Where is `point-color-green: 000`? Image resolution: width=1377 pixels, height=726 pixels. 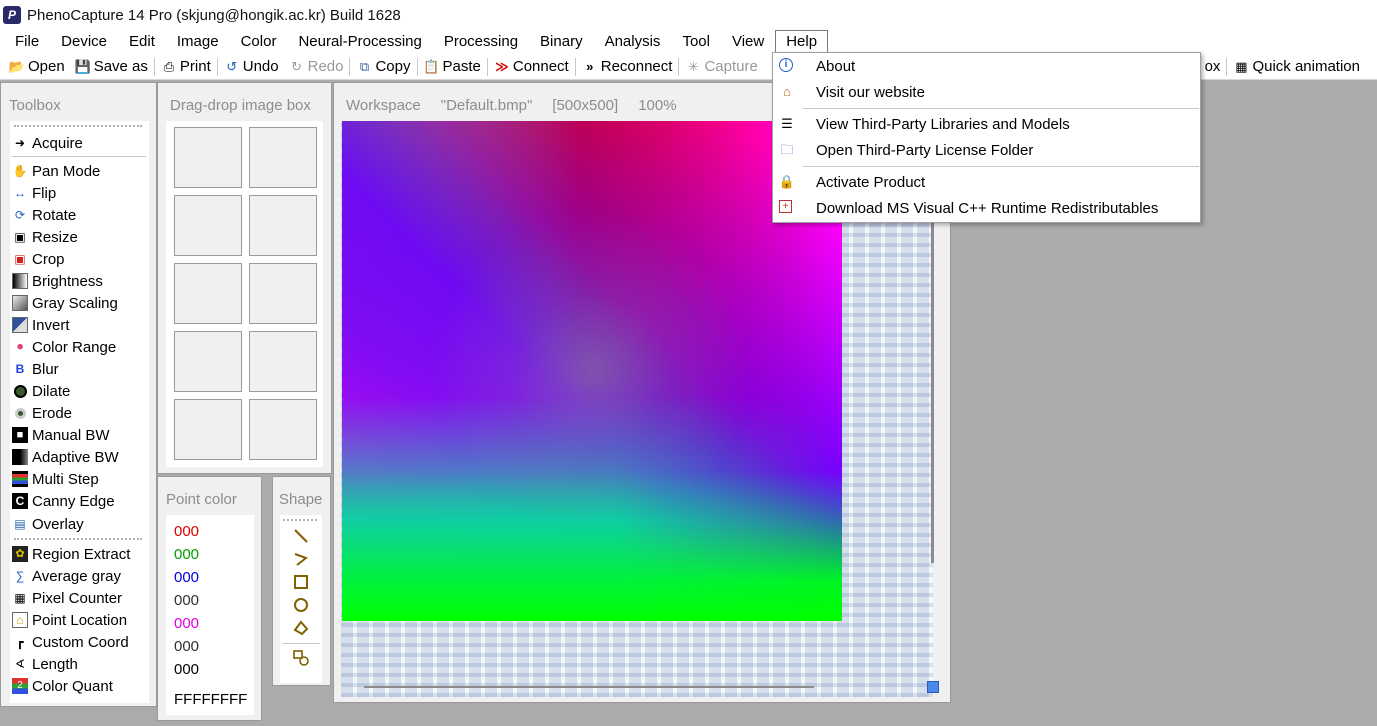 point-color-green: 000 is located at coordinates (187, 554).